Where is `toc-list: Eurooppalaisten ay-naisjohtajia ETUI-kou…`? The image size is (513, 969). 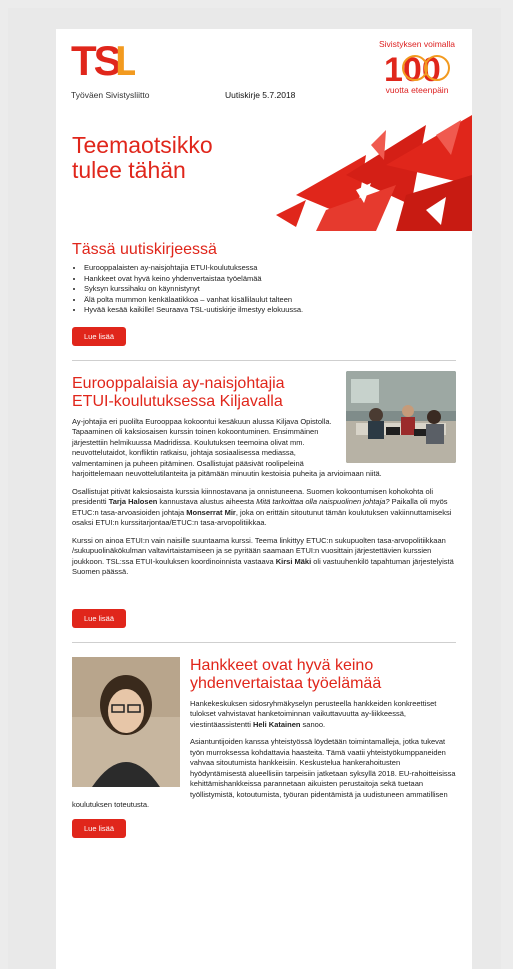 toc-list: Eurooppalaisten ay-naisjohtajia ETUI-kou… is located at coordinates (264, 289).